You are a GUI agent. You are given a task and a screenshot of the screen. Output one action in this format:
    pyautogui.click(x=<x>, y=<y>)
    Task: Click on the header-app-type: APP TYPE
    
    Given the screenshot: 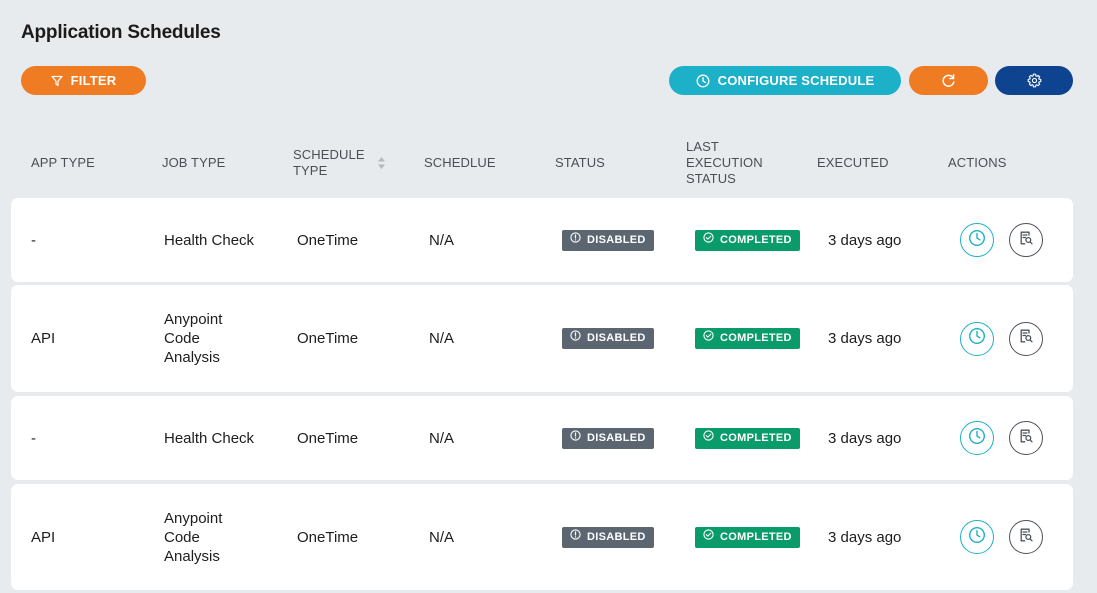 What is the action you would take?
    pyautogui.click(x=63, y=162)
    